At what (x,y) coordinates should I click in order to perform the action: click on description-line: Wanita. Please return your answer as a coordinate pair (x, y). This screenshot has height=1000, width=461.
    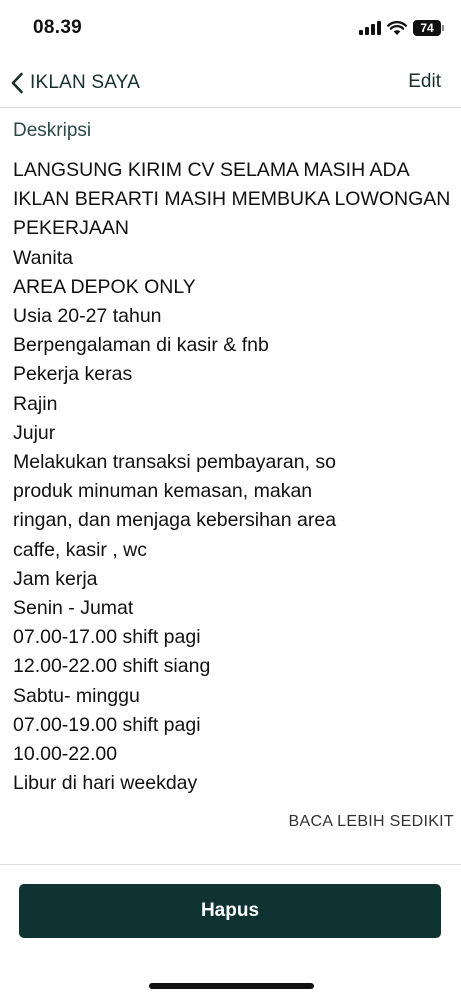
    Looking at the image, I should click on (43, 257).